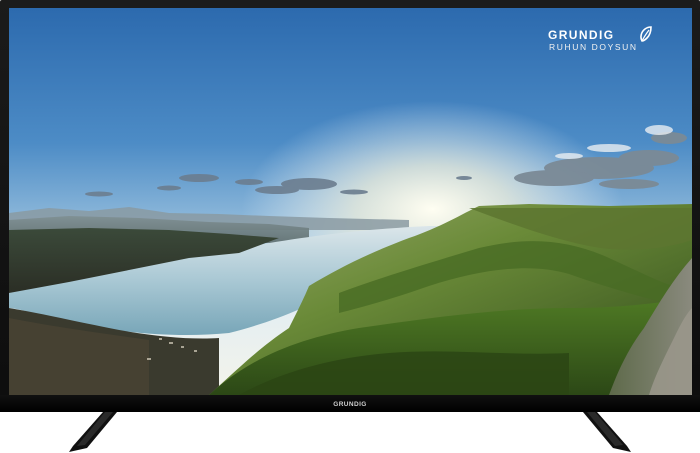 Image resolution: width=700 pixels, height=453 pixels. Describe the element at coordinates (593, 47) in the screenshot. I see `brand-tagline: RUHUN DOYSUN` at that location.